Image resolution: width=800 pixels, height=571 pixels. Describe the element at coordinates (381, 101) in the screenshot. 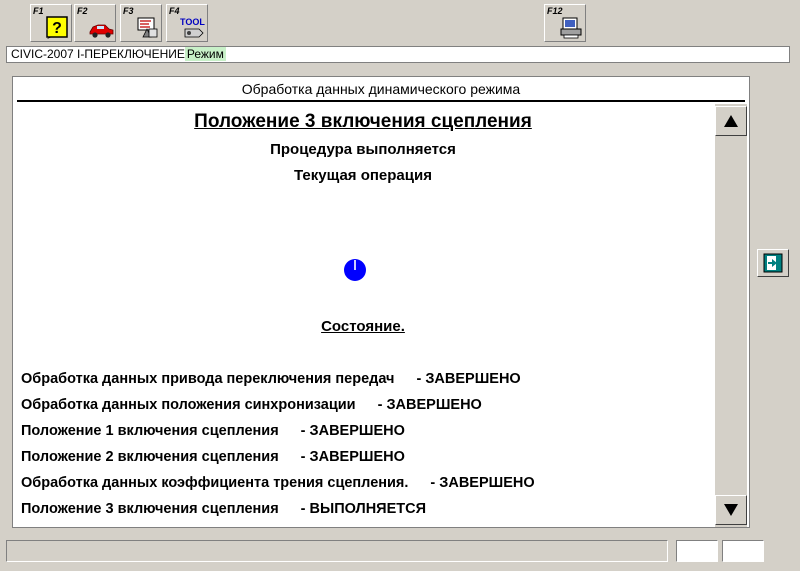

I see `title-divider` at that location.